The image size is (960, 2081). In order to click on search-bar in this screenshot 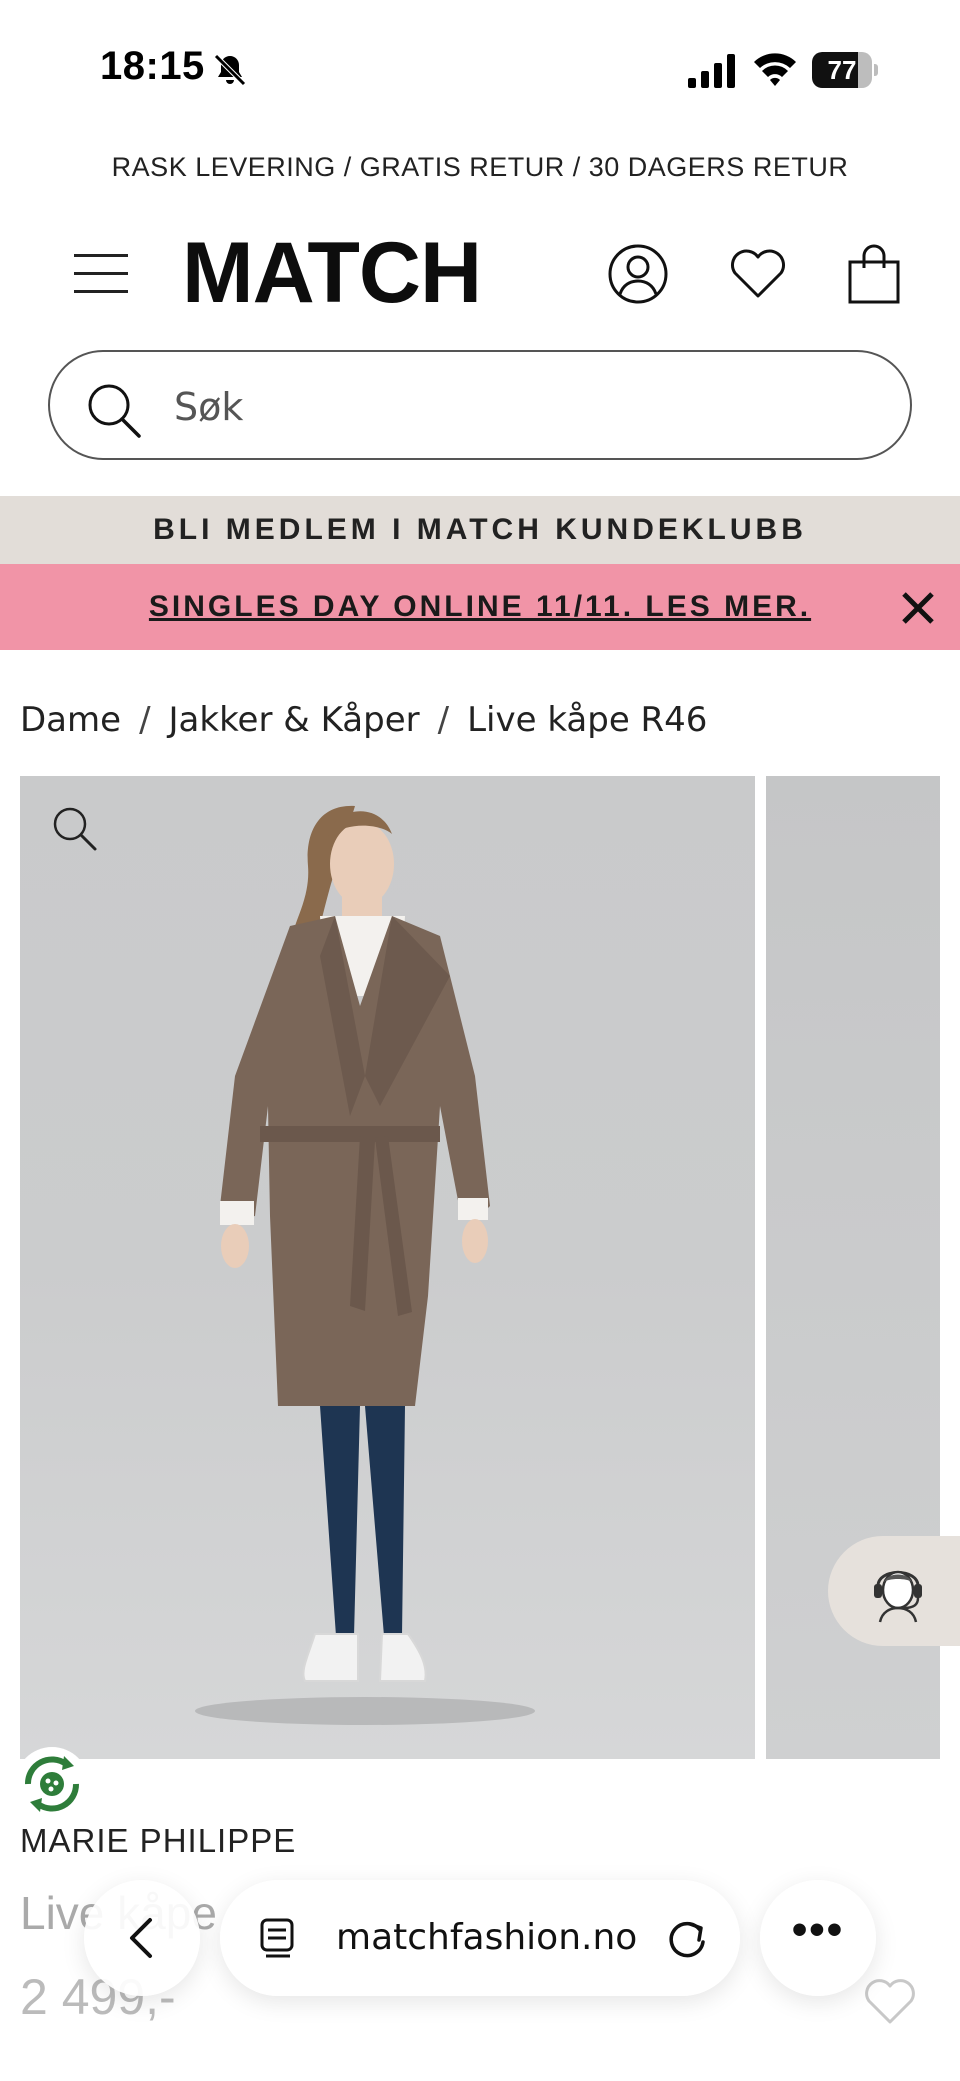, I will do `click(480, 405)`.